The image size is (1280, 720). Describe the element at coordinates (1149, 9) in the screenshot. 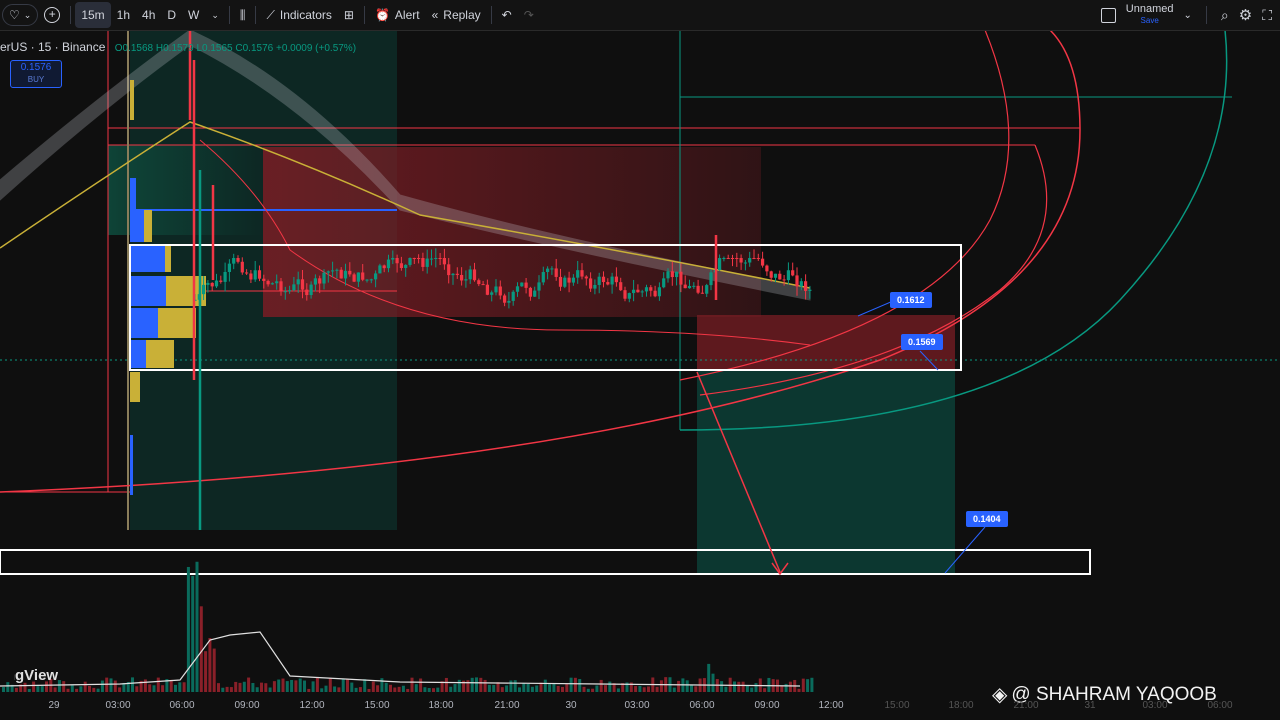

I see `layout-name: Unnamed` at that location.